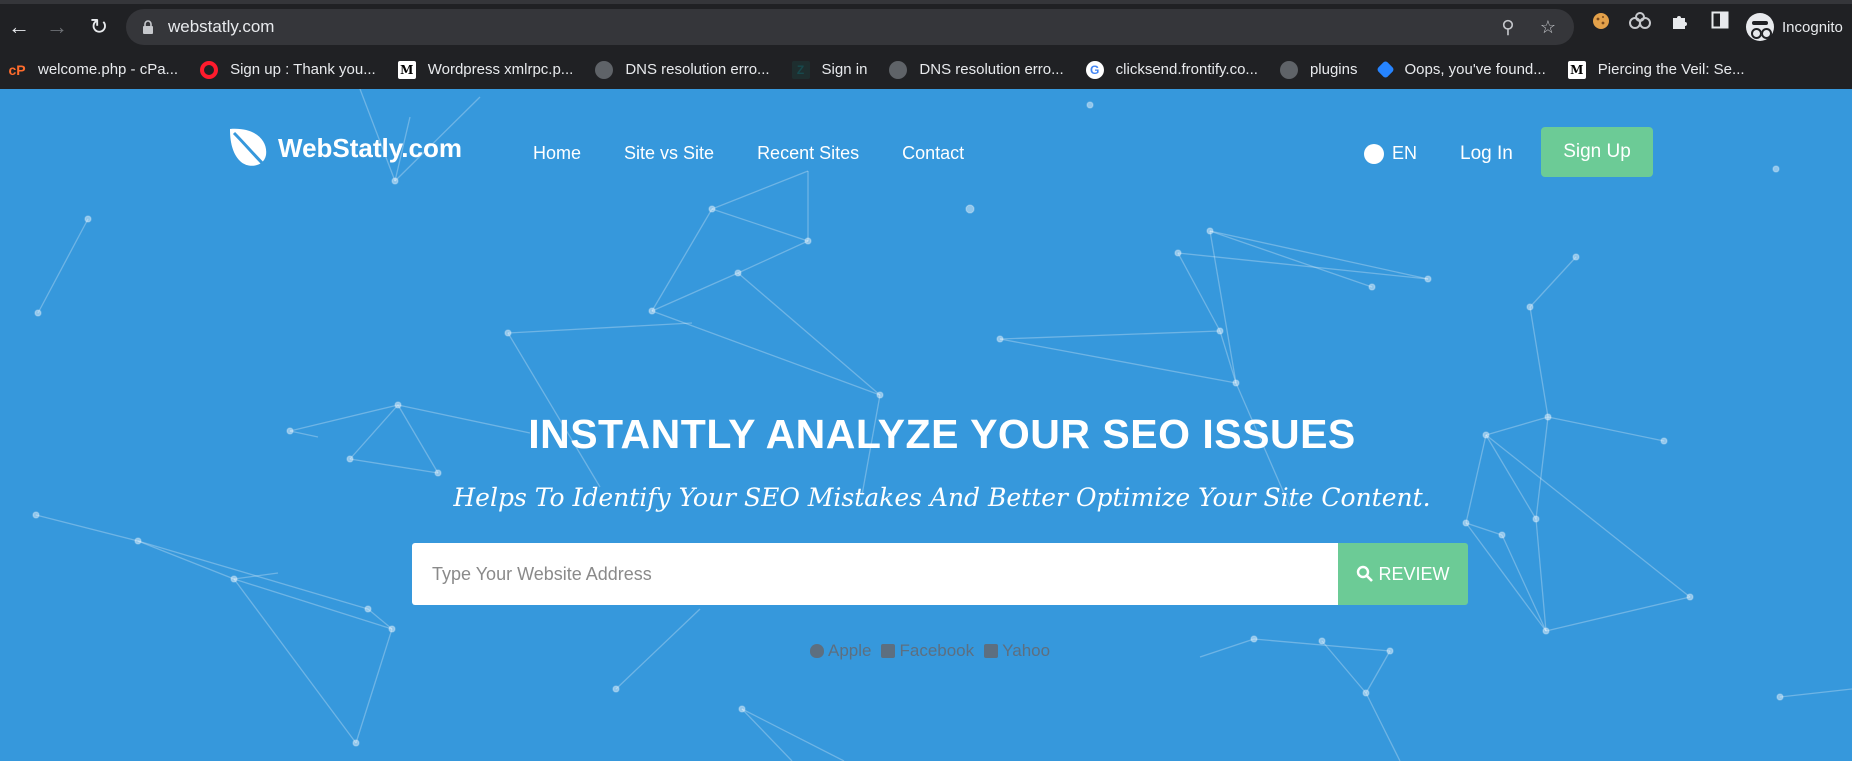 The image size is (1852, 761). I want to click on zendesk-icon: Z, so click(800, 69).